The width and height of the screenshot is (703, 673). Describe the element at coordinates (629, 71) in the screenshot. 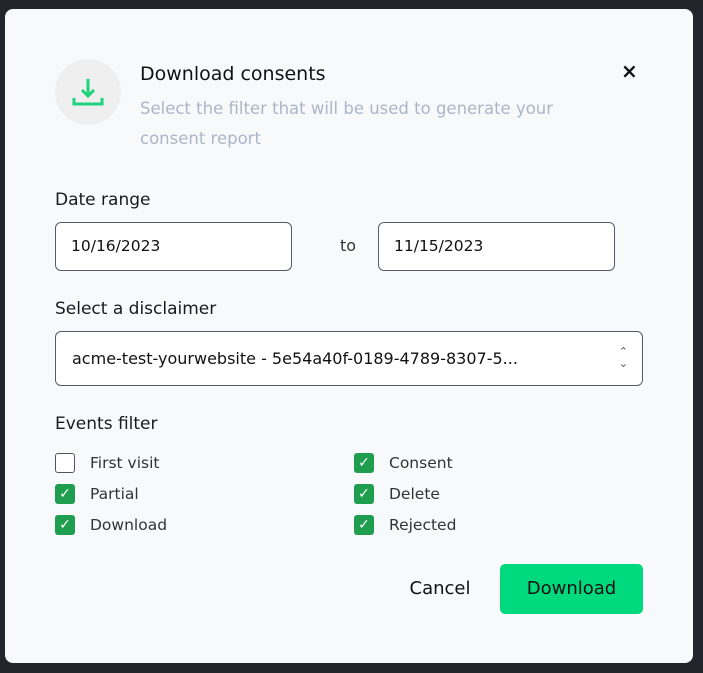

I see `close-icon: ×` at that location.